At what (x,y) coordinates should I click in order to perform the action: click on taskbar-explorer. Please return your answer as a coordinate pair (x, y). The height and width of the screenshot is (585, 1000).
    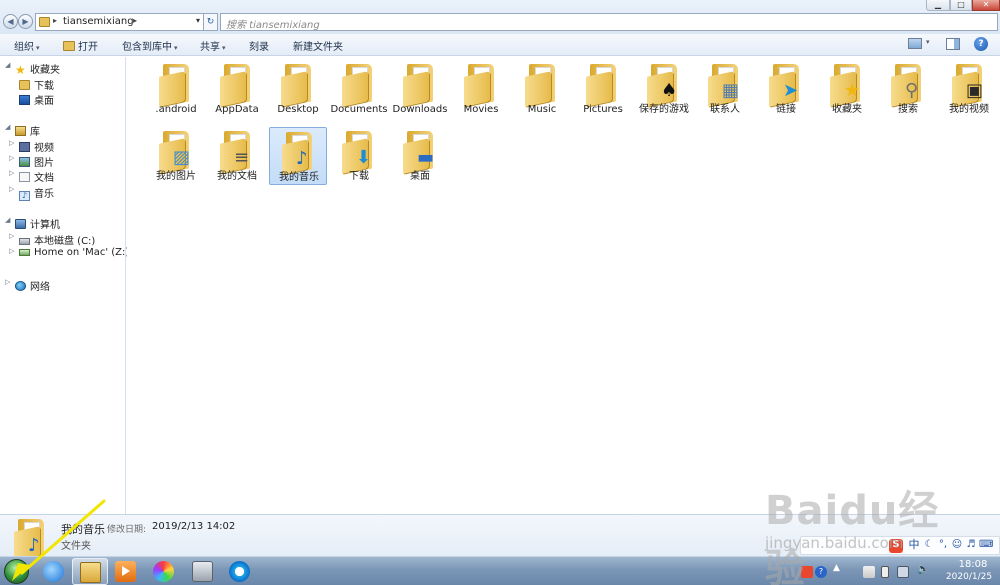
    Looking at the image, I should click on (90, 571).